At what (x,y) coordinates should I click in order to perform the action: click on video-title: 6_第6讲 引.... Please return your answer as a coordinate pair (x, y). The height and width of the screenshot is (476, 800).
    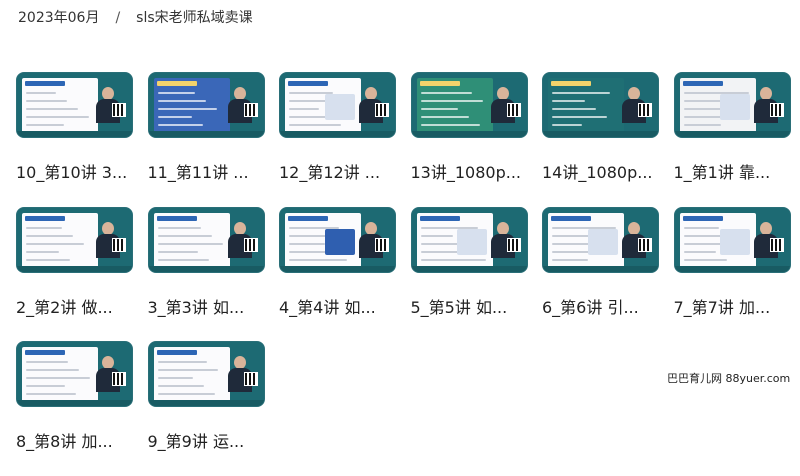
    Looking at the image, I should click on (600, 306).